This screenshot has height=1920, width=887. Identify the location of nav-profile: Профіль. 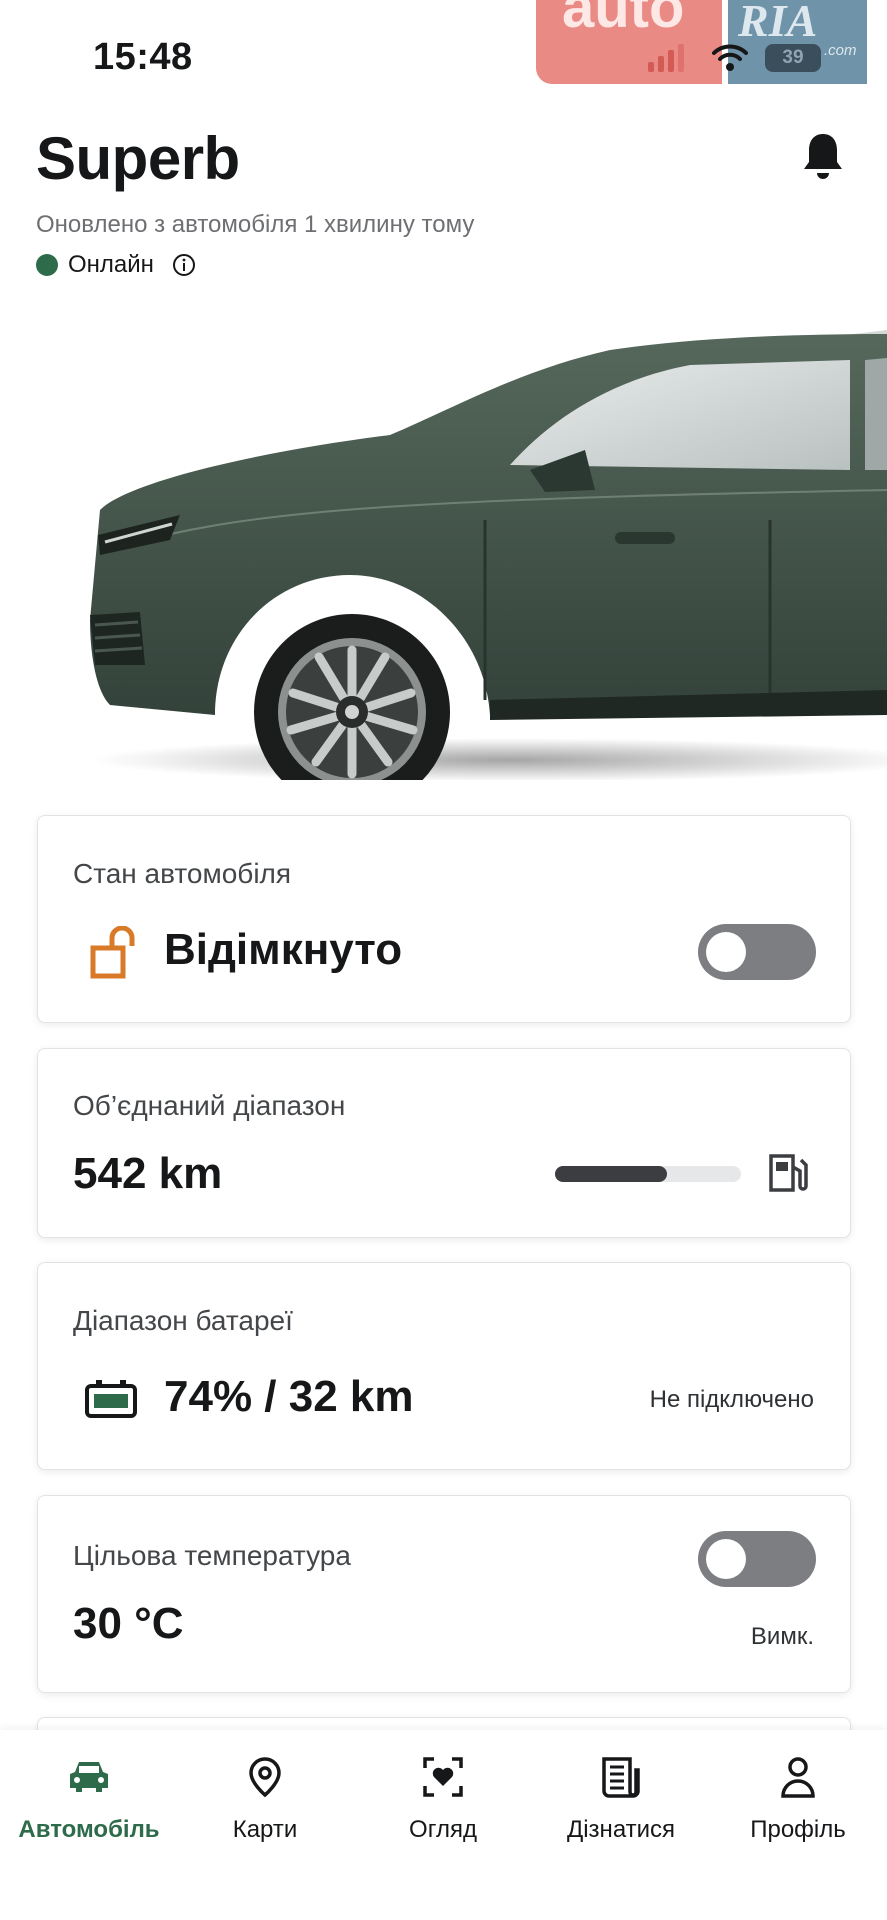
(798, 1805).